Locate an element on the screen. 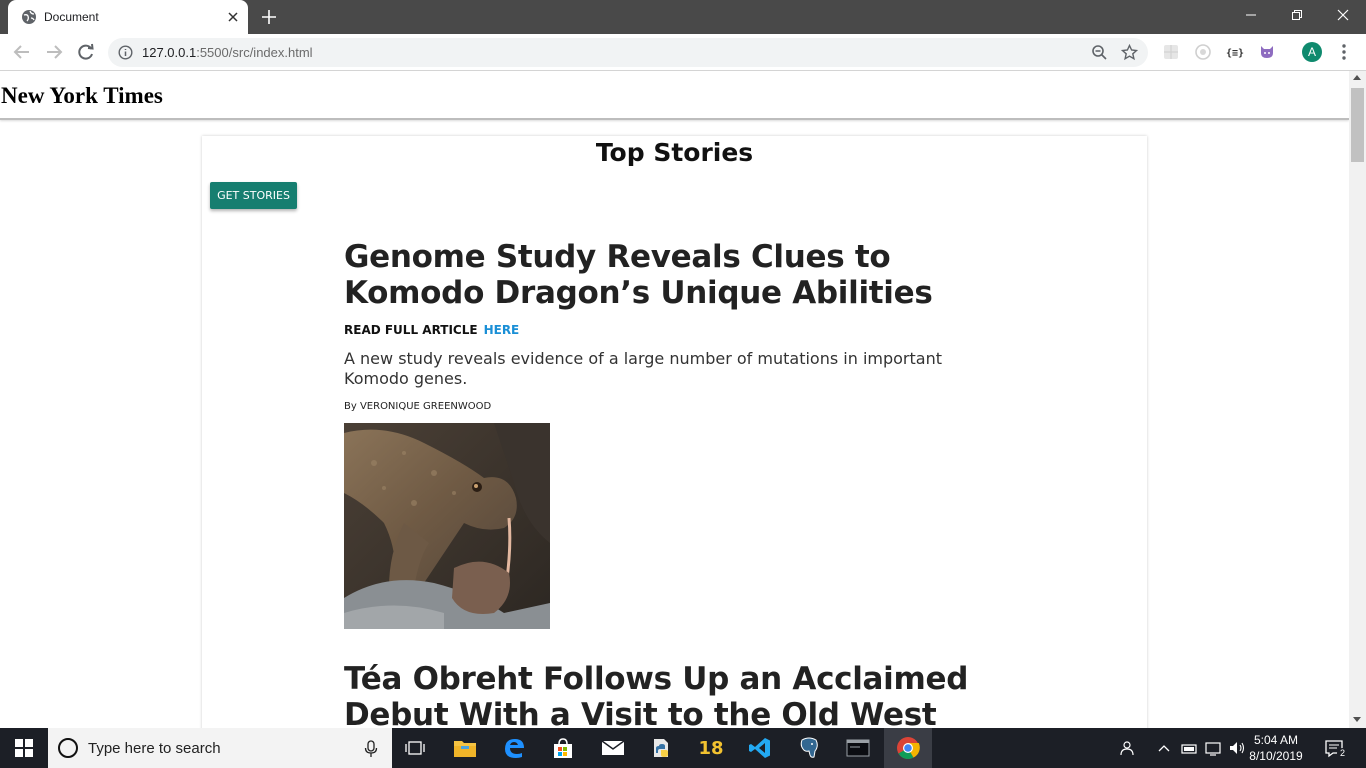 This screenshot has height=768, width=1366. action-center-button: 2 is located at coordinates (1336, 749).